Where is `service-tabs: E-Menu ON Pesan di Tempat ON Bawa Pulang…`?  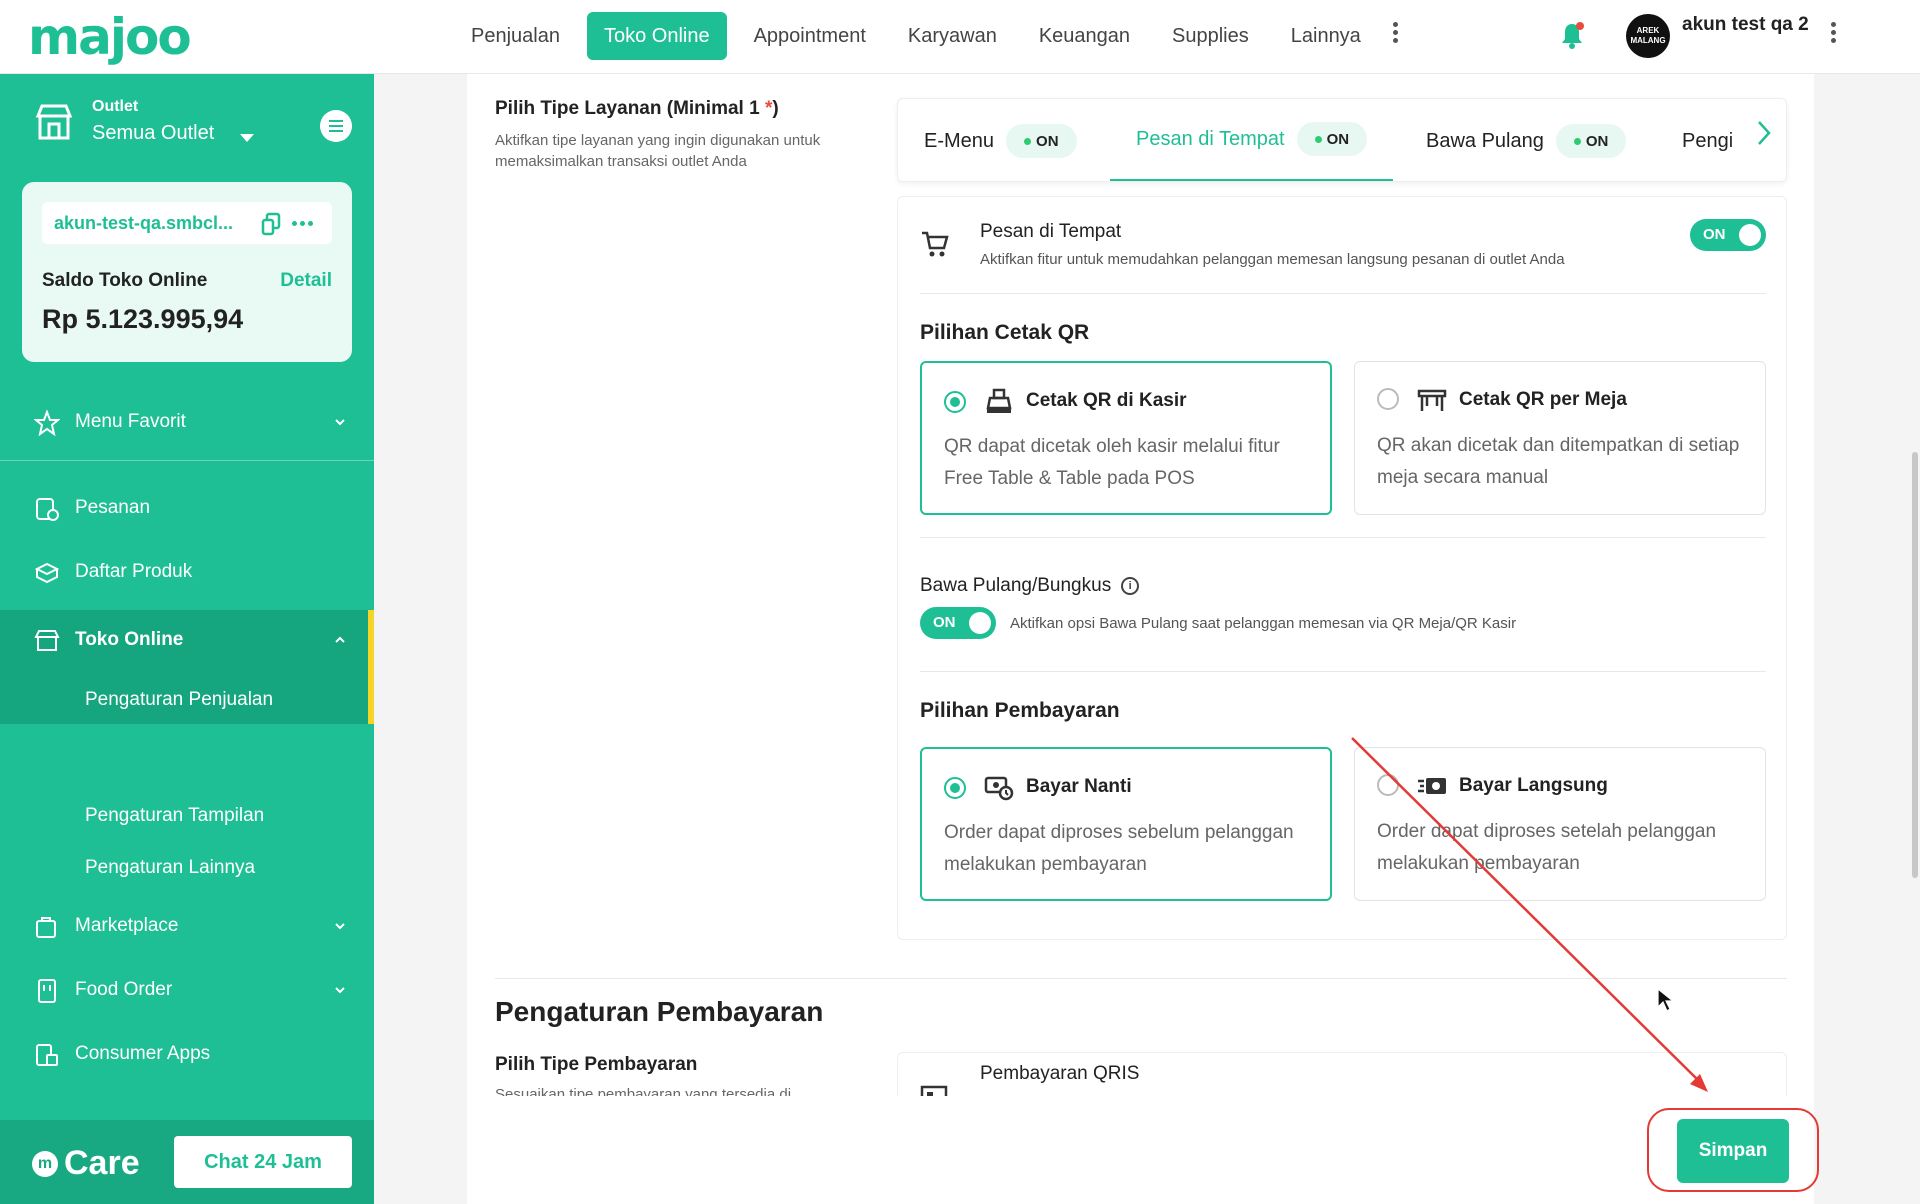 service-tabs: E-Menu ON Pesan di Tempat ON Bawa Pulang… is located at coordinates (1342, 140).